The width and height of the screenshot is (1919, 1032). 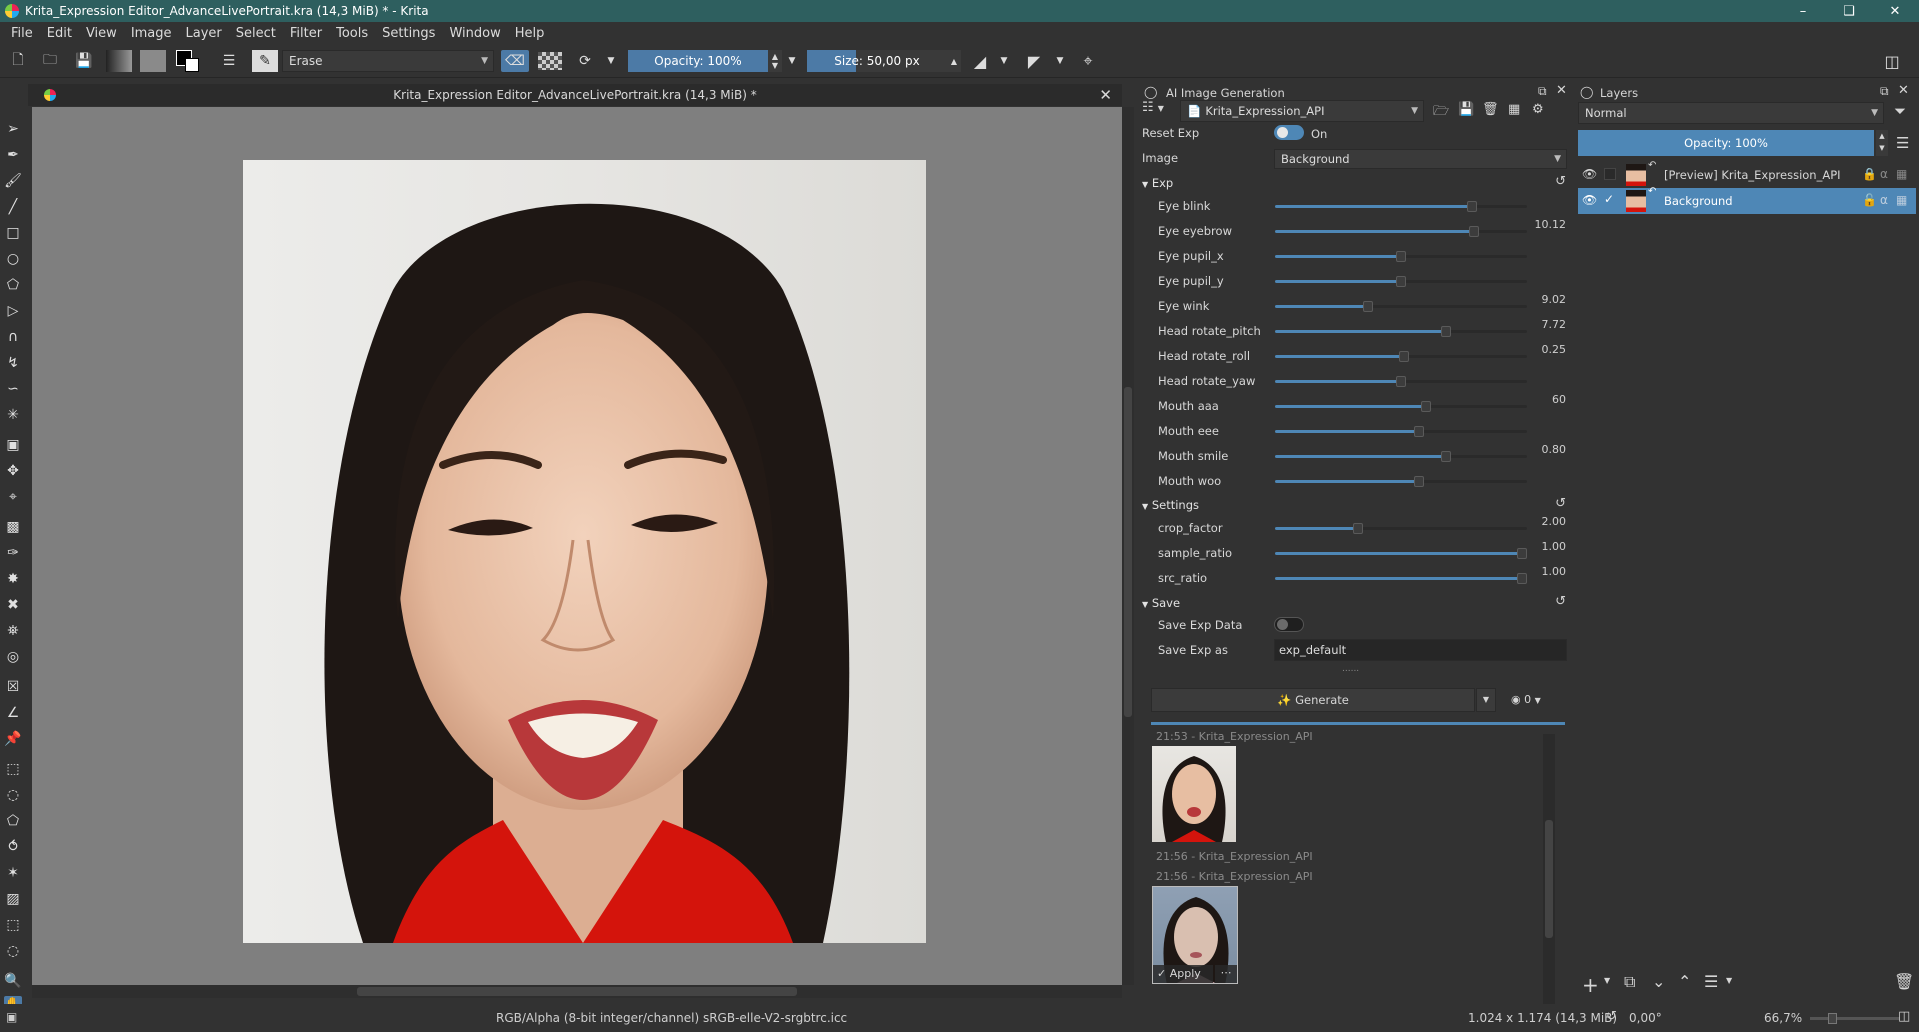 What do you see at coordinates (474, 33) in the screenshot?
I see `menu-window: Window` at bounding box center [474, 33].